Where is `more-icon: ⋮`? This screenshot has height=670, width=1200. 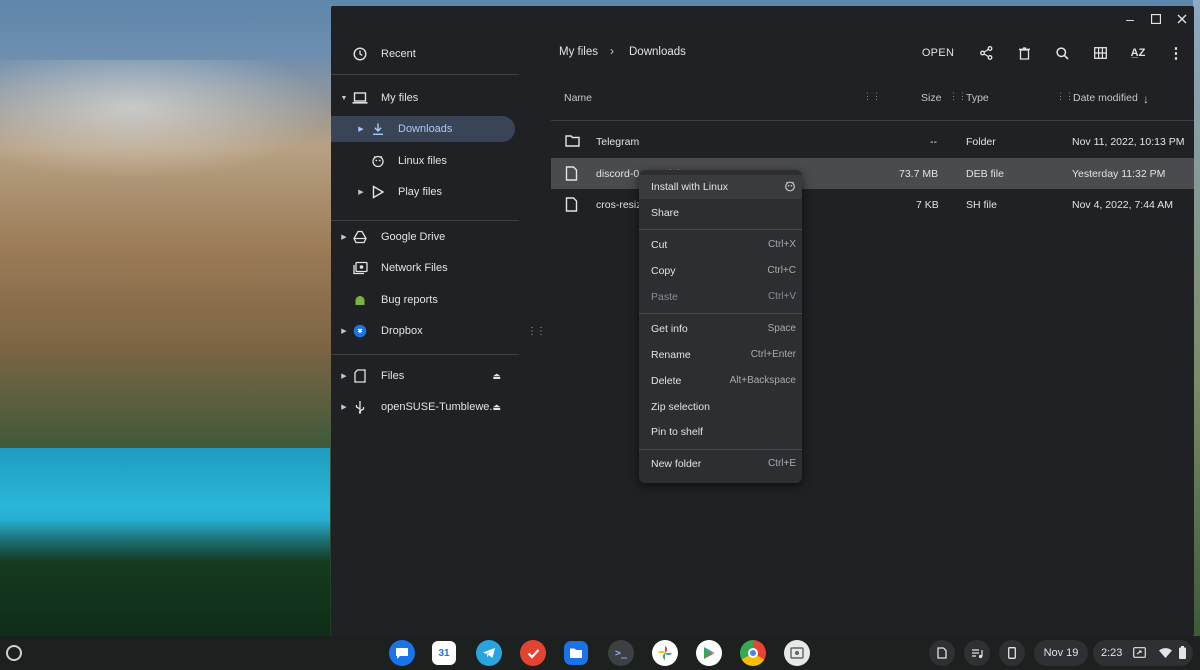 more-icon: ⋮ is located at coordinates (1176, 53).